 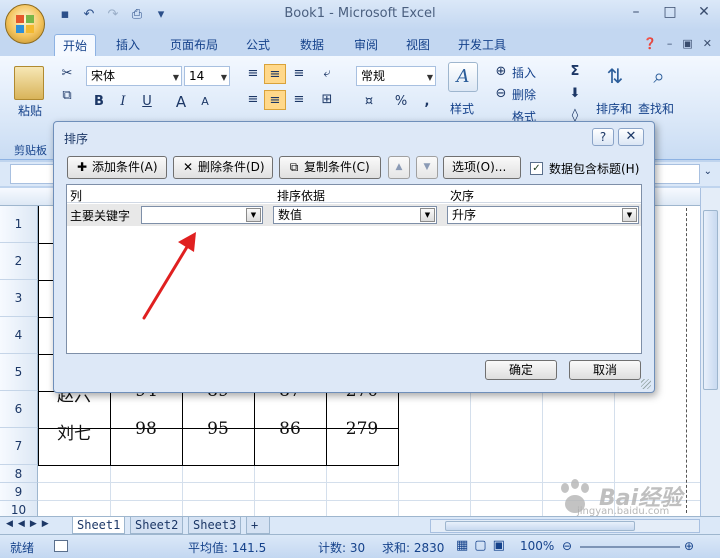 I want to click on resize-grip-icon, so click(x=646, y=384).